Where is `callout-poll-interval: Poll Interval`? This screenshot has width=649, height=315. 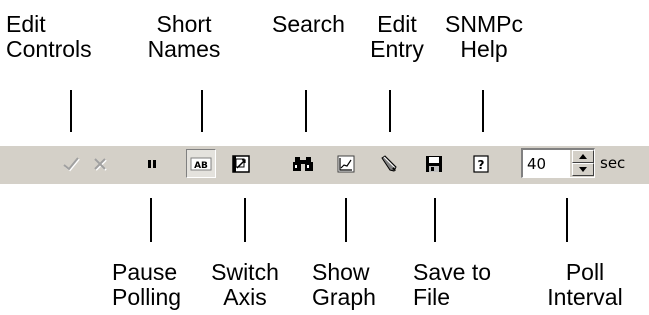
callout-poll-interval: Poll Interval is located at coordinates (585, 284).